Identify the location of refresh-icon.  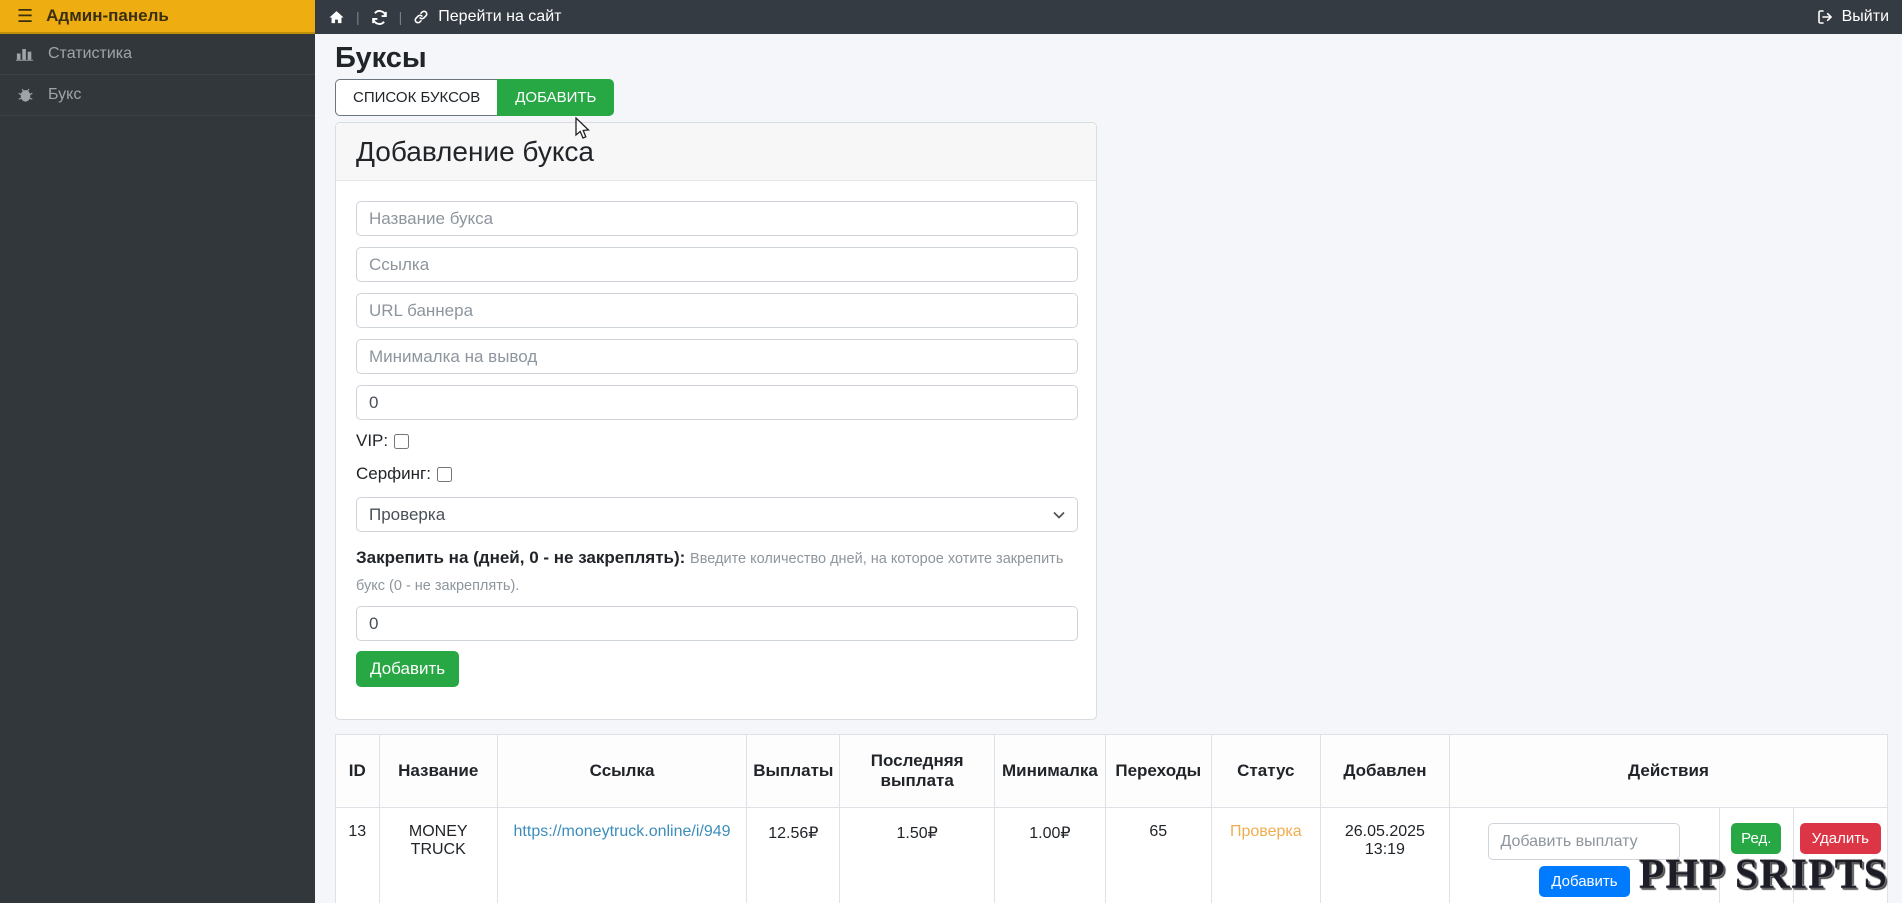
(379, 17).